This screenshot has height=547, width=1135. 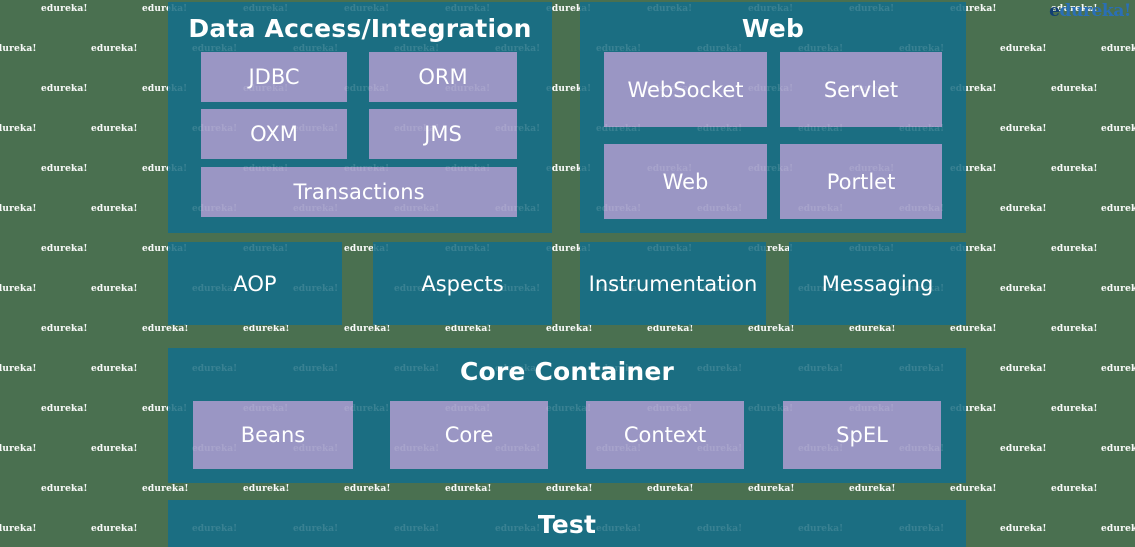 What do you see at coordinates (360, 28) in the screenshot?
I see `panel-title-data-access-integration: Data Access/Integration` at bounding box center [360, 28].